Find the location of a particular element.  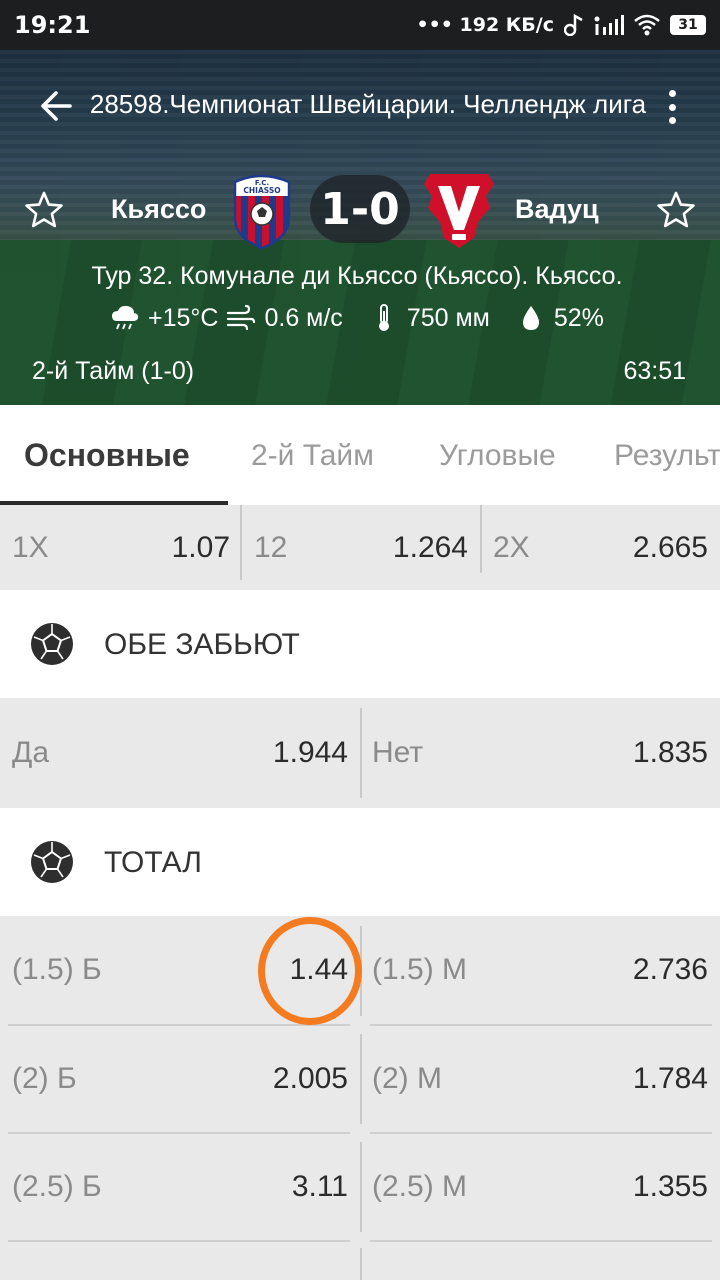

double-chance-row: 1X 1.07 12 1.264 2X 2.665 is located at coordinates (360, 547).